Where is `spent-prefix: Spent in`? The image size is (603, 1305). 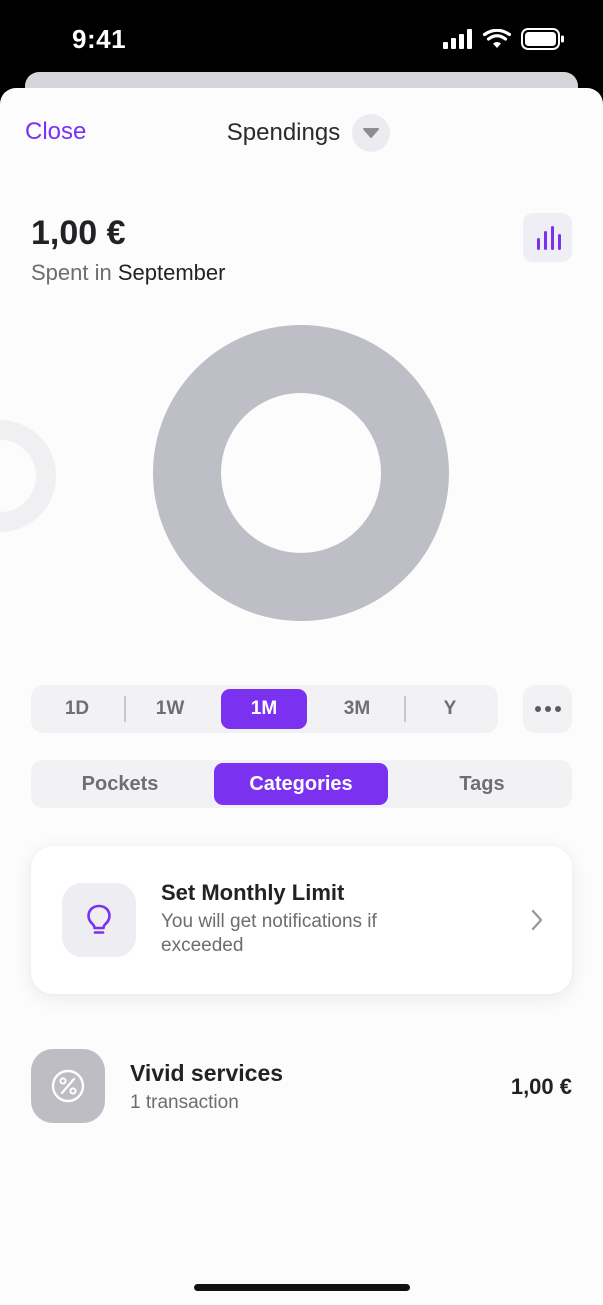
spent-prefix: Spent in is located at coordinates (71, 272).